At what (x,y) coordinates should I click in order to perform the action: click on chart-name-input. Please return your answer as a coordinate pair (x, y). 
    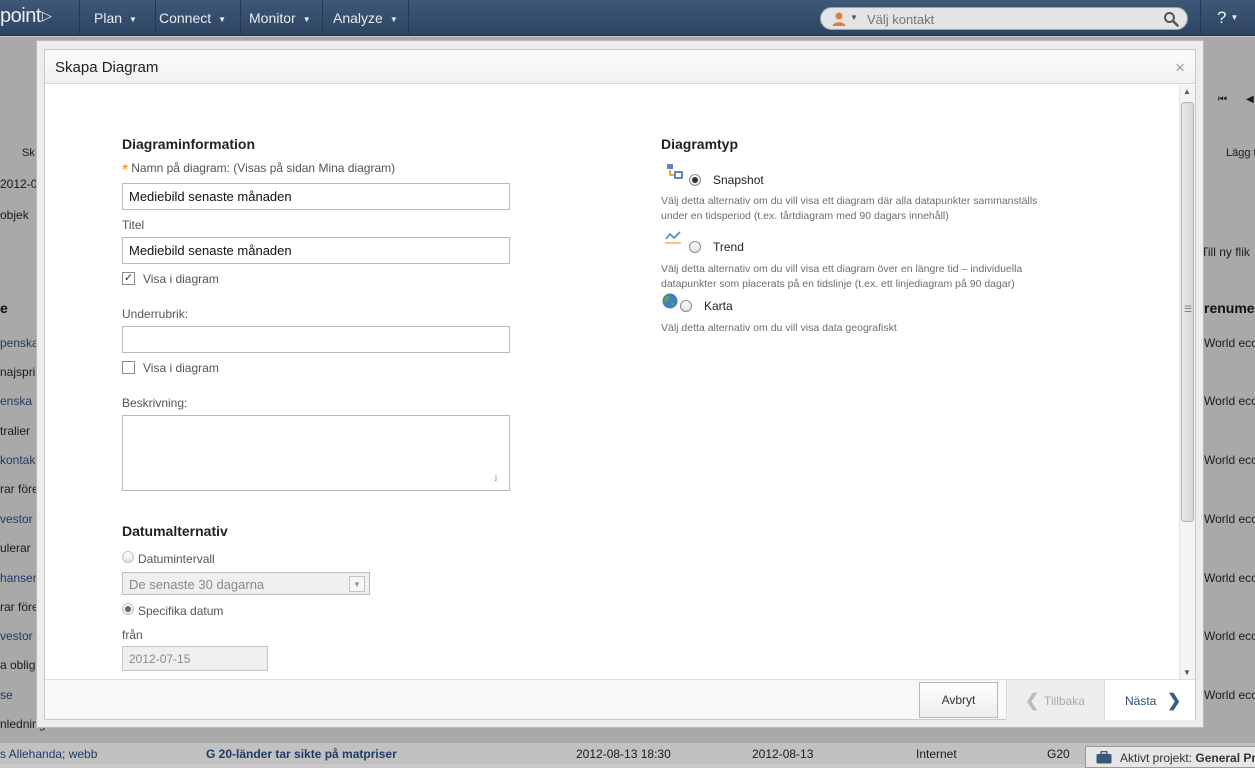
    Looking at the image, I should click on (316, 196).